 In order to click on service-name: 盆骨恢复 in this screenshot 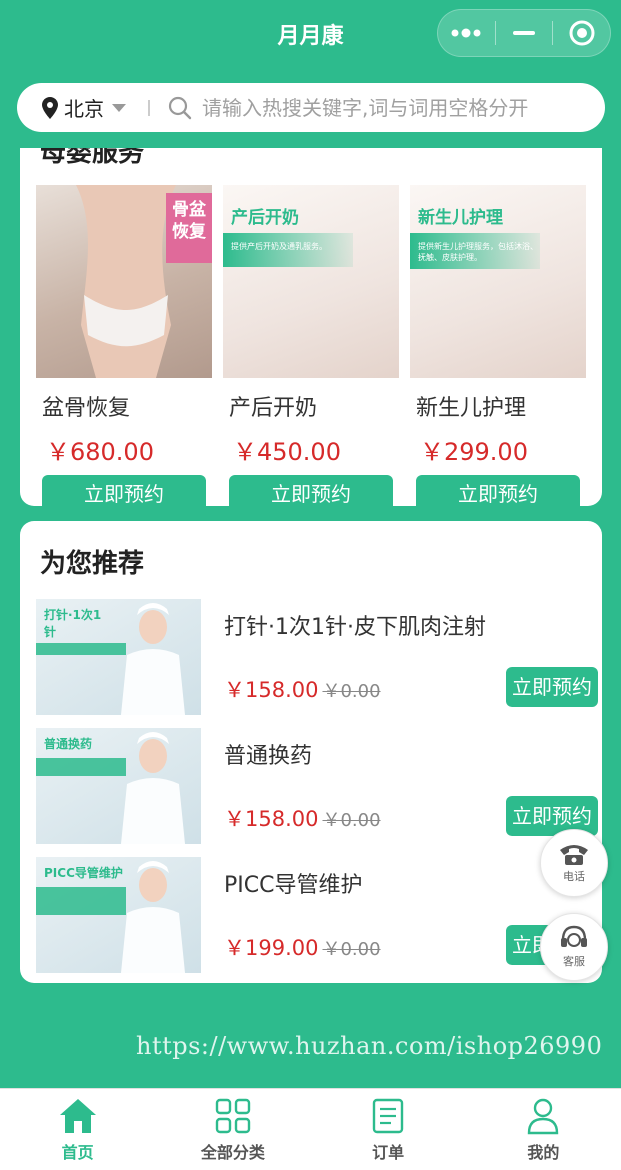, I will do `click(86, 408)`.